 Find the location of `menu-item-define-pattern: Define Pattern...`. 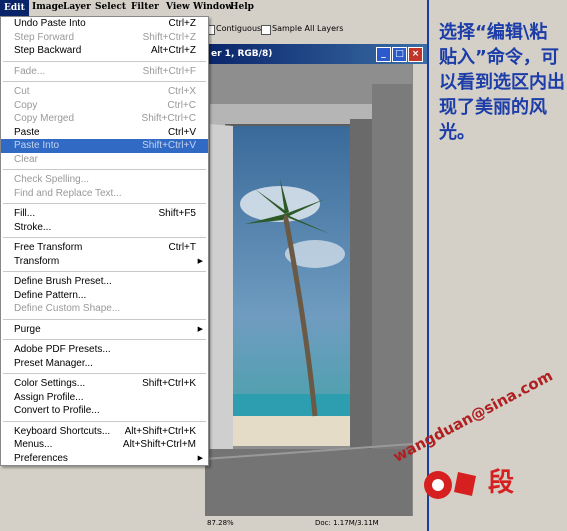

menu-item-define-pattern: Define Pattern... is located at coordinates (104, 296).